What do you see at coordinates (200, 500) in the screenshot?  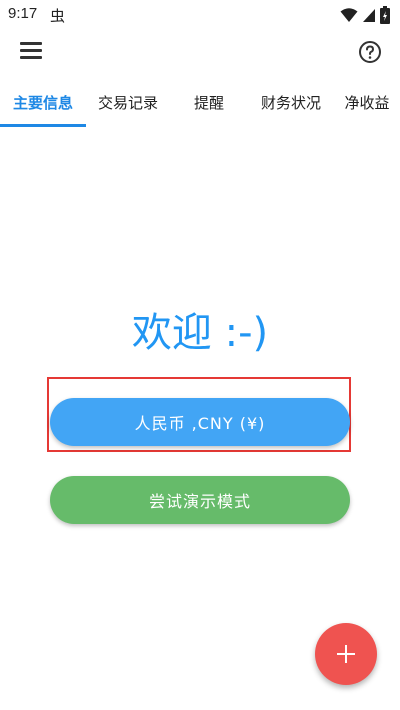 I see `demo-mode-button: 尝试演示模式` at bounding box center [200, 500].